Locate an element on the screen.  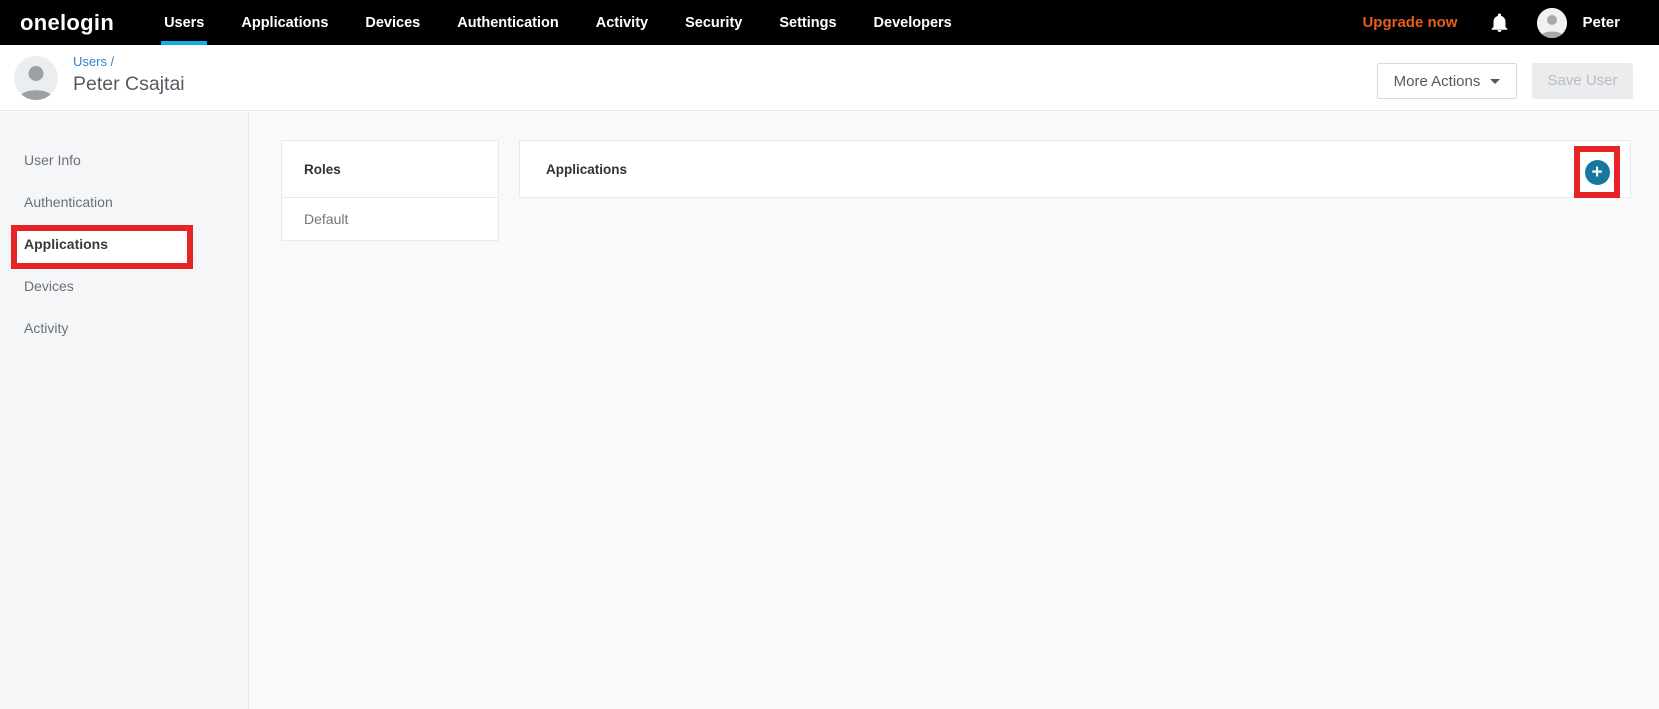
nav-tab-developers: Developers is located at coordinates (913, 22).